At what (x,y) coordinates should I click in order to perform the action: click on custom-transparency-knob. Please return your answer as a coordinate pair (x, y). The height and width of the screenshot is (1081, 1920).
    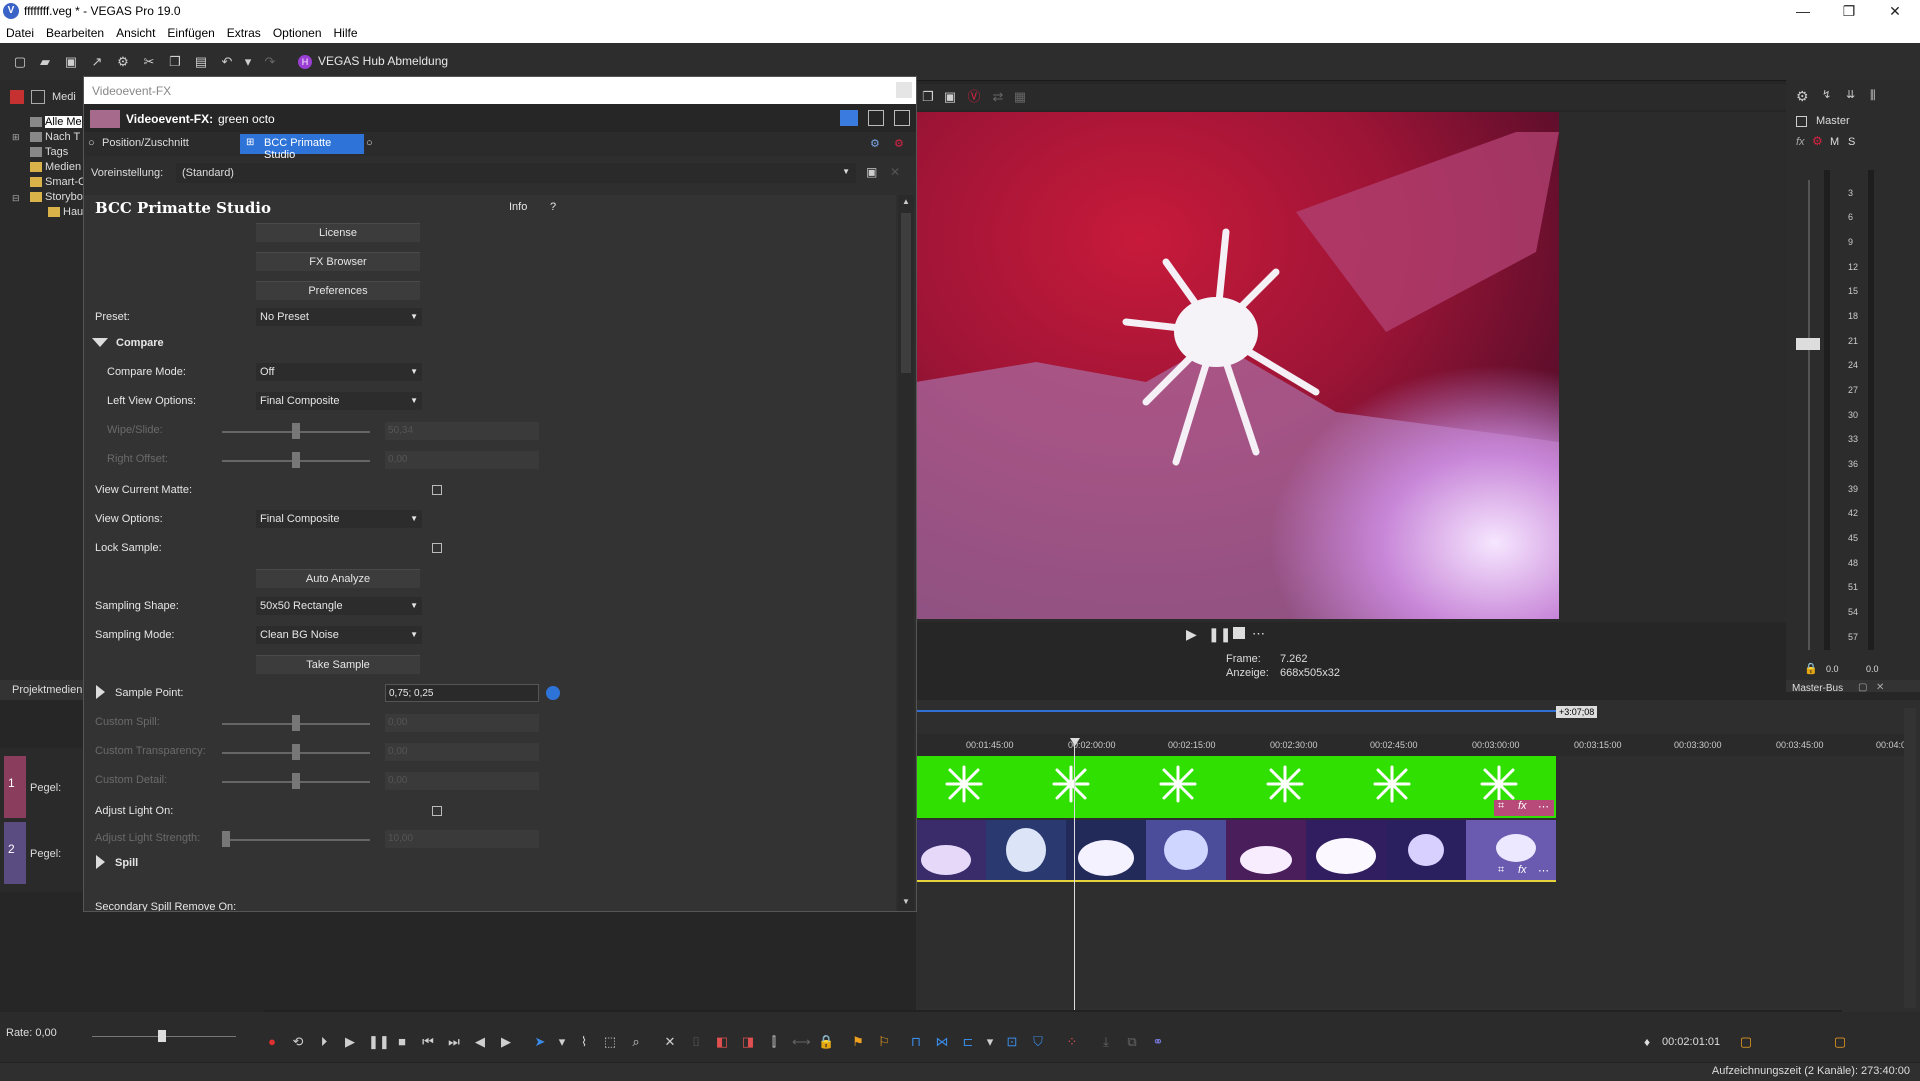
    Looking at the image, I should click on (296, 752).